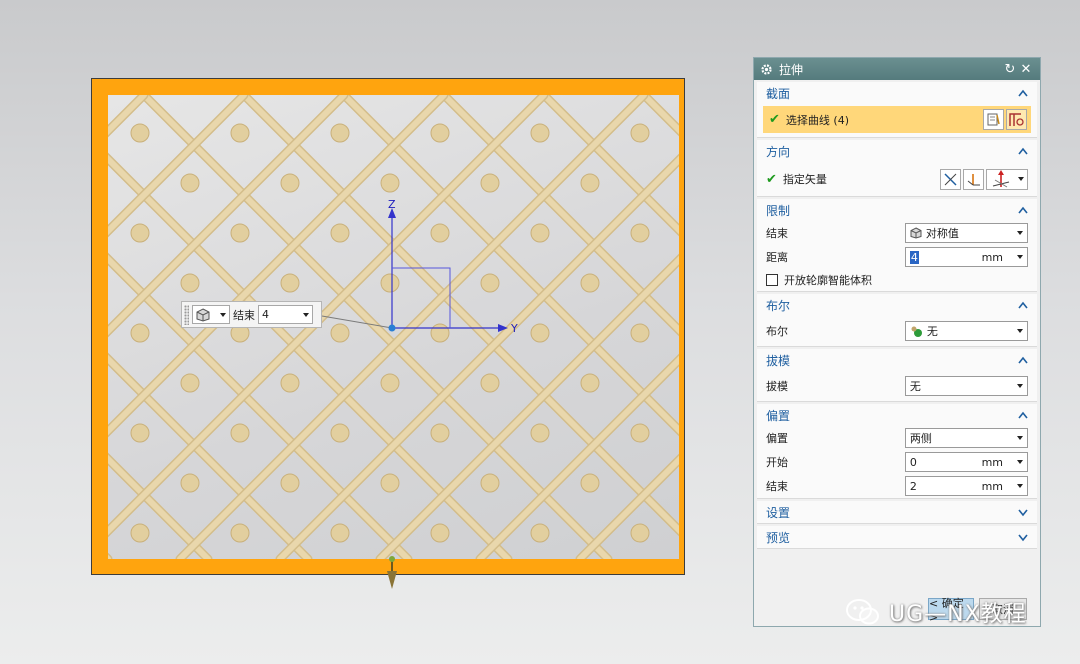 The width and height of the screenshot is (1080, 664). What do you see at coordinates (778, 210) in the screenshot?
I see `section-title: 限制` at bounding box center [778, 210].